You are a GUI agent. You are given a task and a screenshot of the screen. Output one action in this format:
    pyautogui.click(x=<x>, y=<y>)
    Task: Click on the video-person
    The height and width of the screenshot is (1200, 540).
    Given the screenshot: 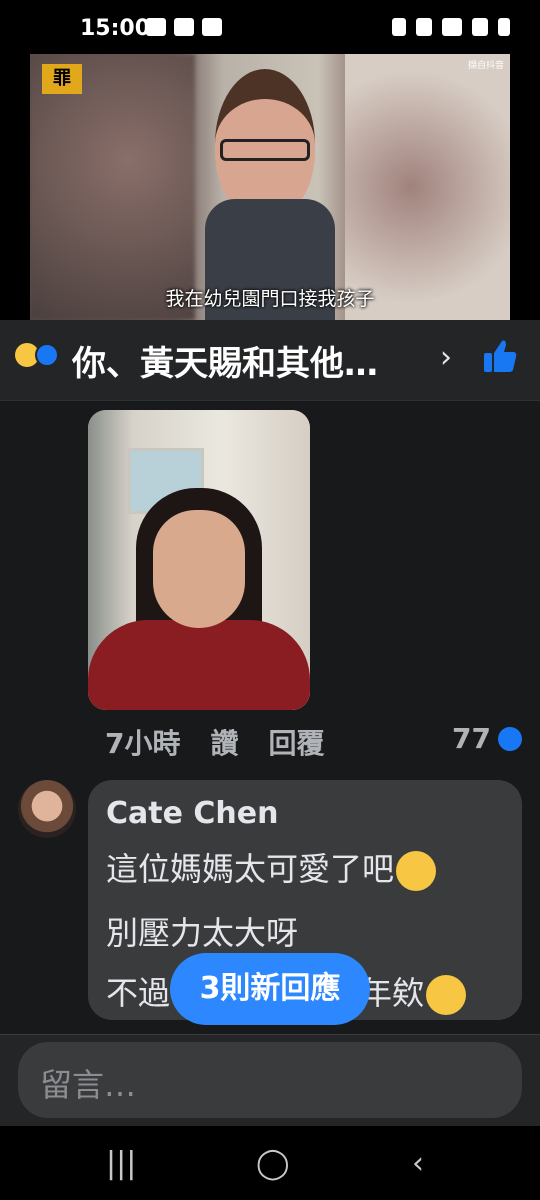 What is the action you would take?
    pyautogui.click(x=270, y=194)
    